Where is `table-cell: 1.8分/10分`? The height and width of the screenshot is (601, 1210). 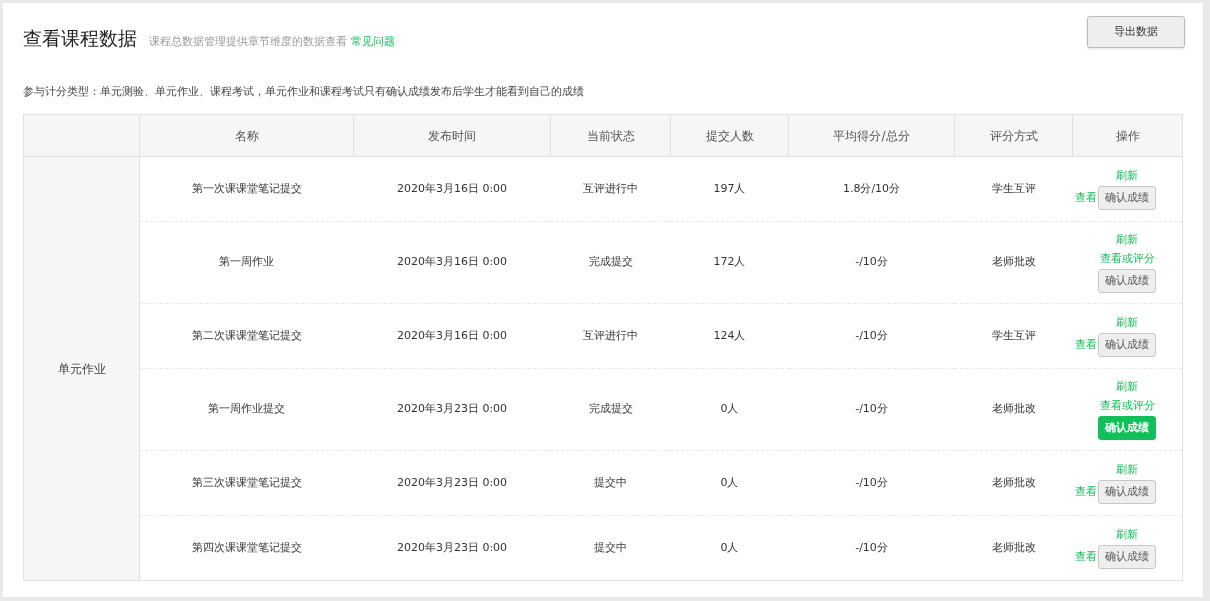 table-cell: 1.8分/10分 is located at coordinates (871, 189).